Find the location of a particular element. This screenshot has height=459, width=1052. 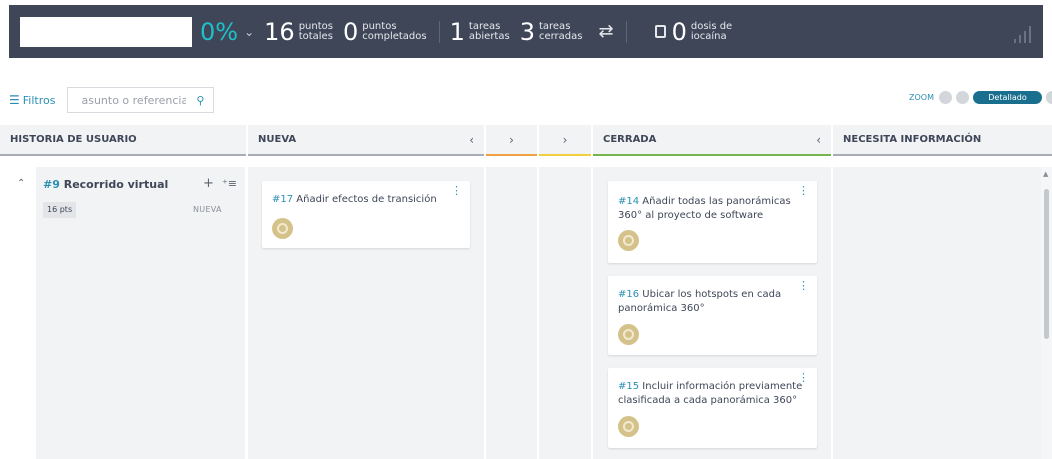

vertical-scrollbar: ▲ is located at coordinates (1046, 313).